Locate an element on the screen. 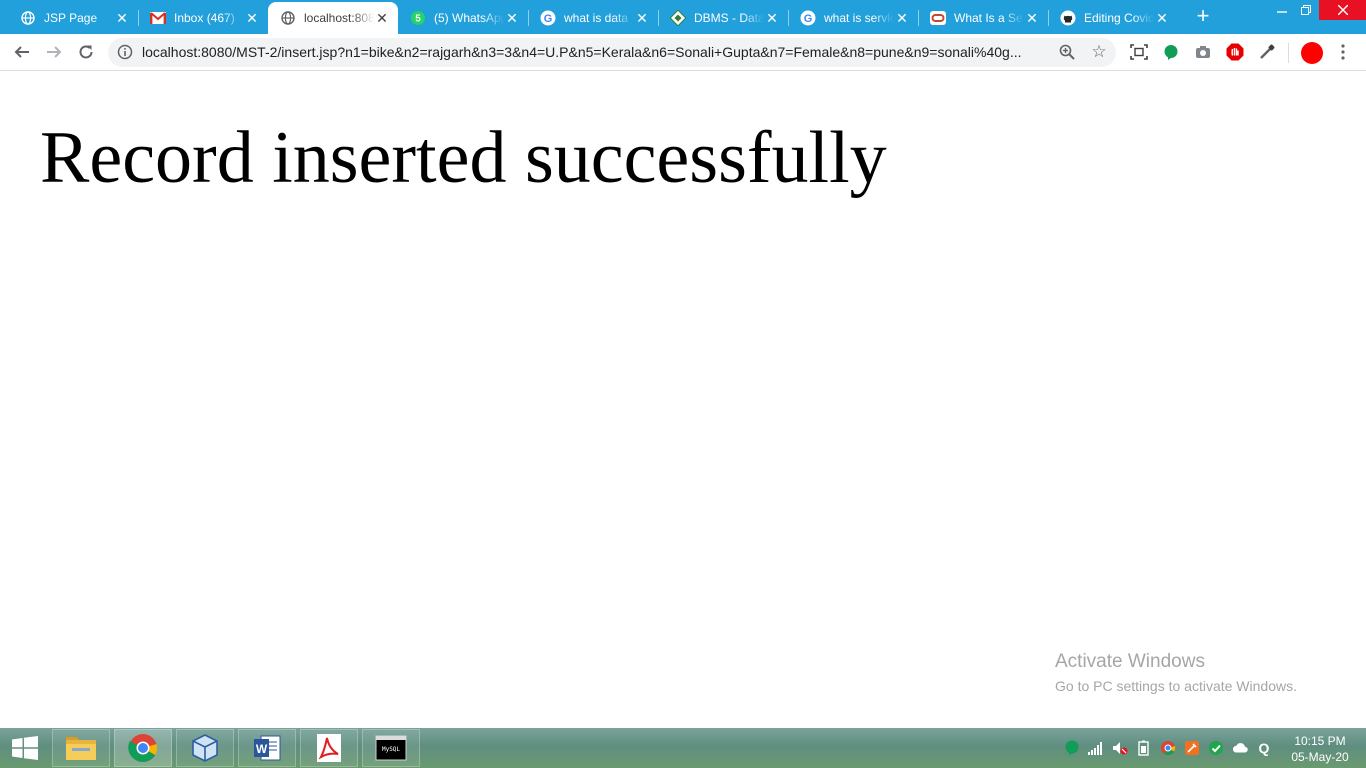 The image size is (1366, 768). restore-icon is located at coordinates (1306, 10).